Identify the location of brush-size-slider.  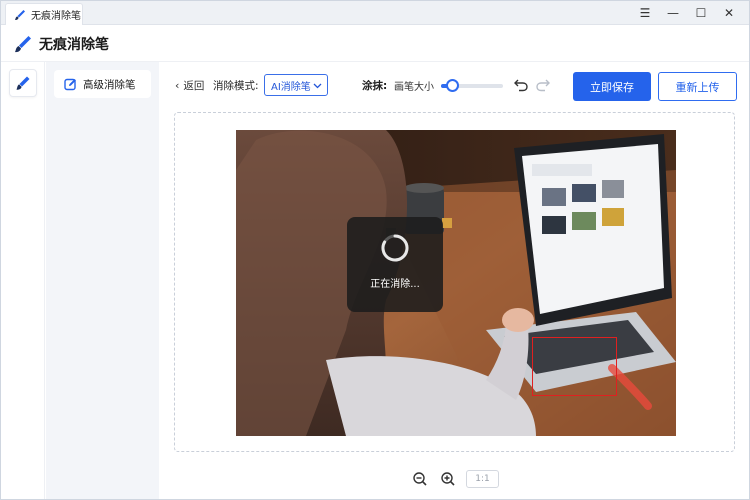
(472, 85).